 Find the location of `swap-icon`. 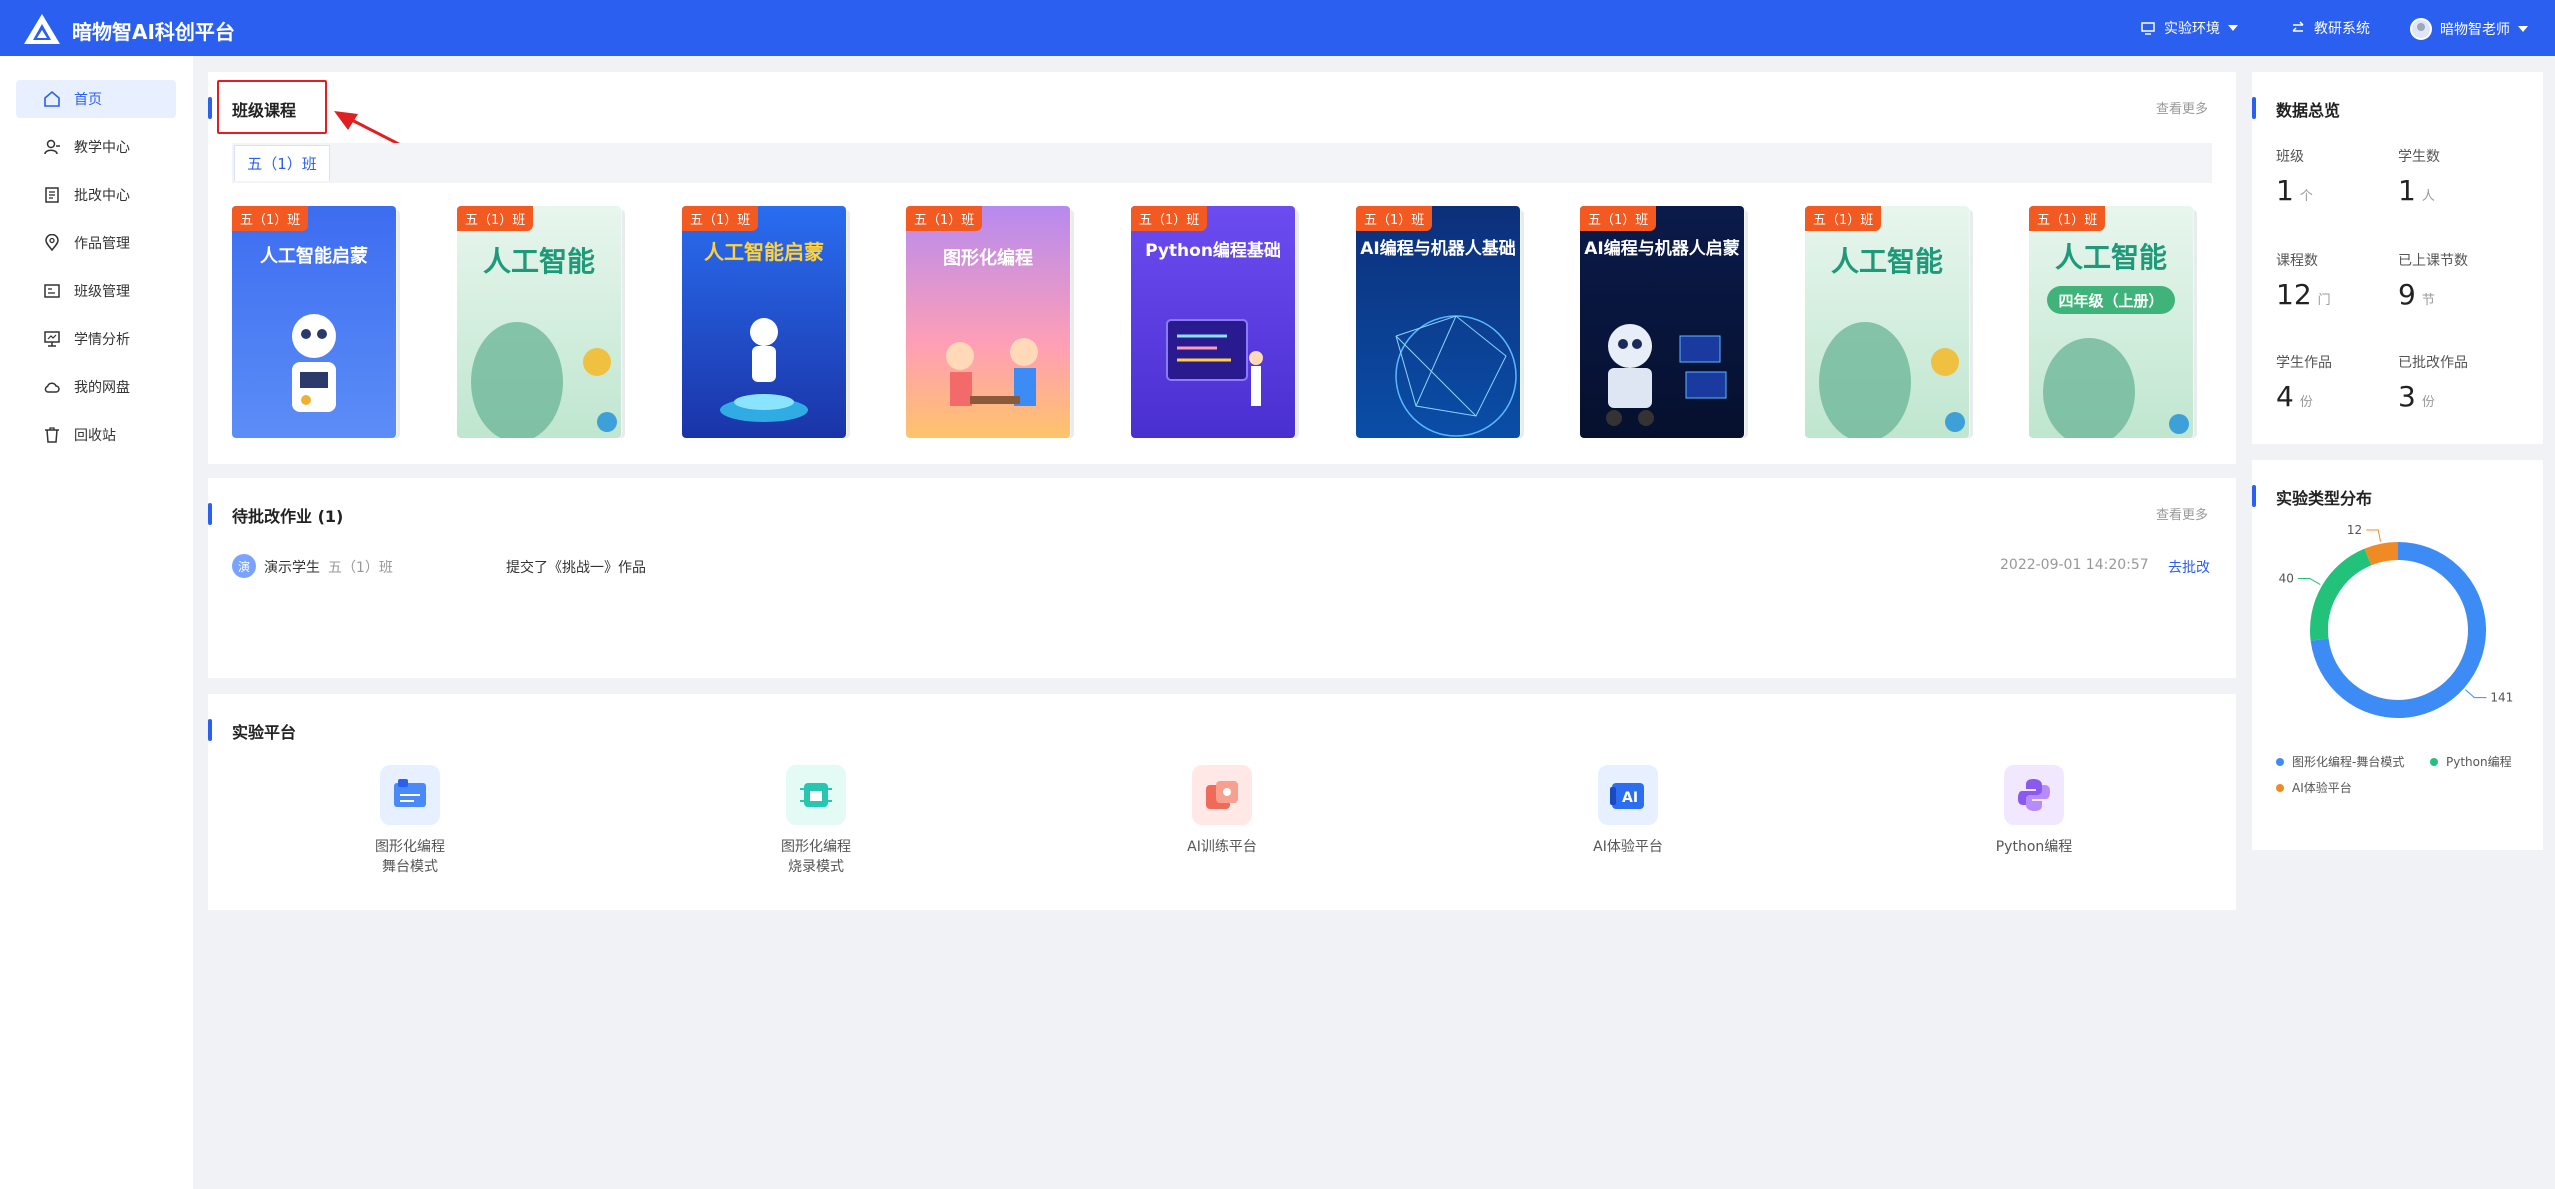

swap-icon is located at coordinates (2298, 26).